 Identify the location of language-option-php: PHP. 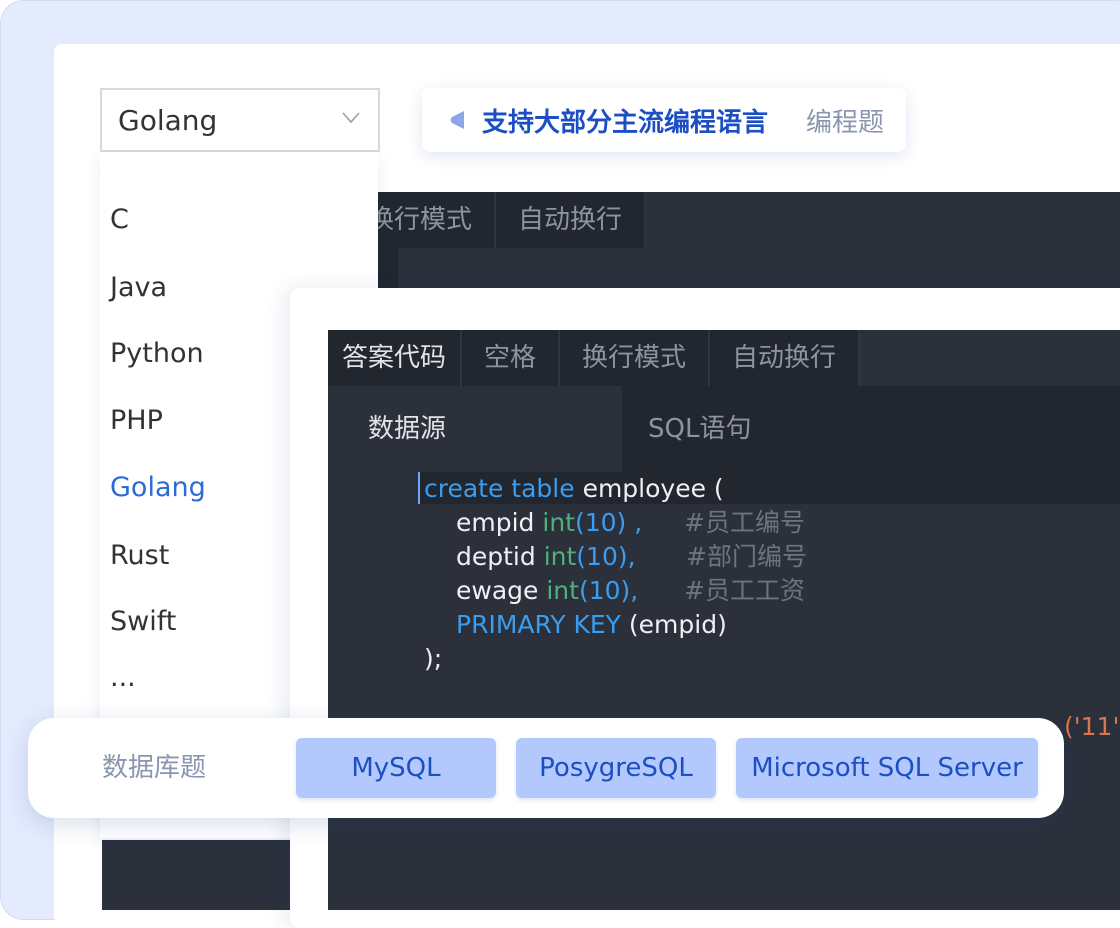
(136, 420).